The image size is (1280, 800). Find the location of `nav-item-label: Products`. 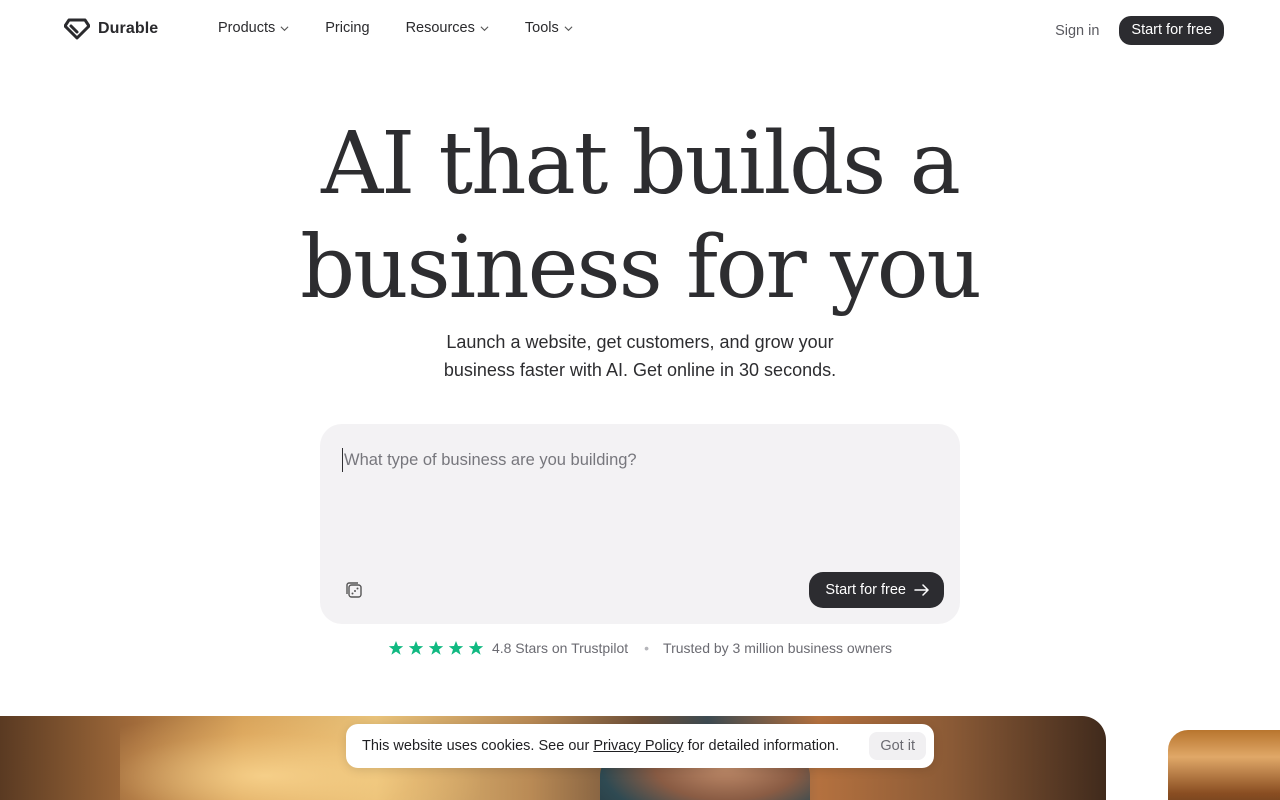

nav-item-label: Products is located at coordinates (247, 28).